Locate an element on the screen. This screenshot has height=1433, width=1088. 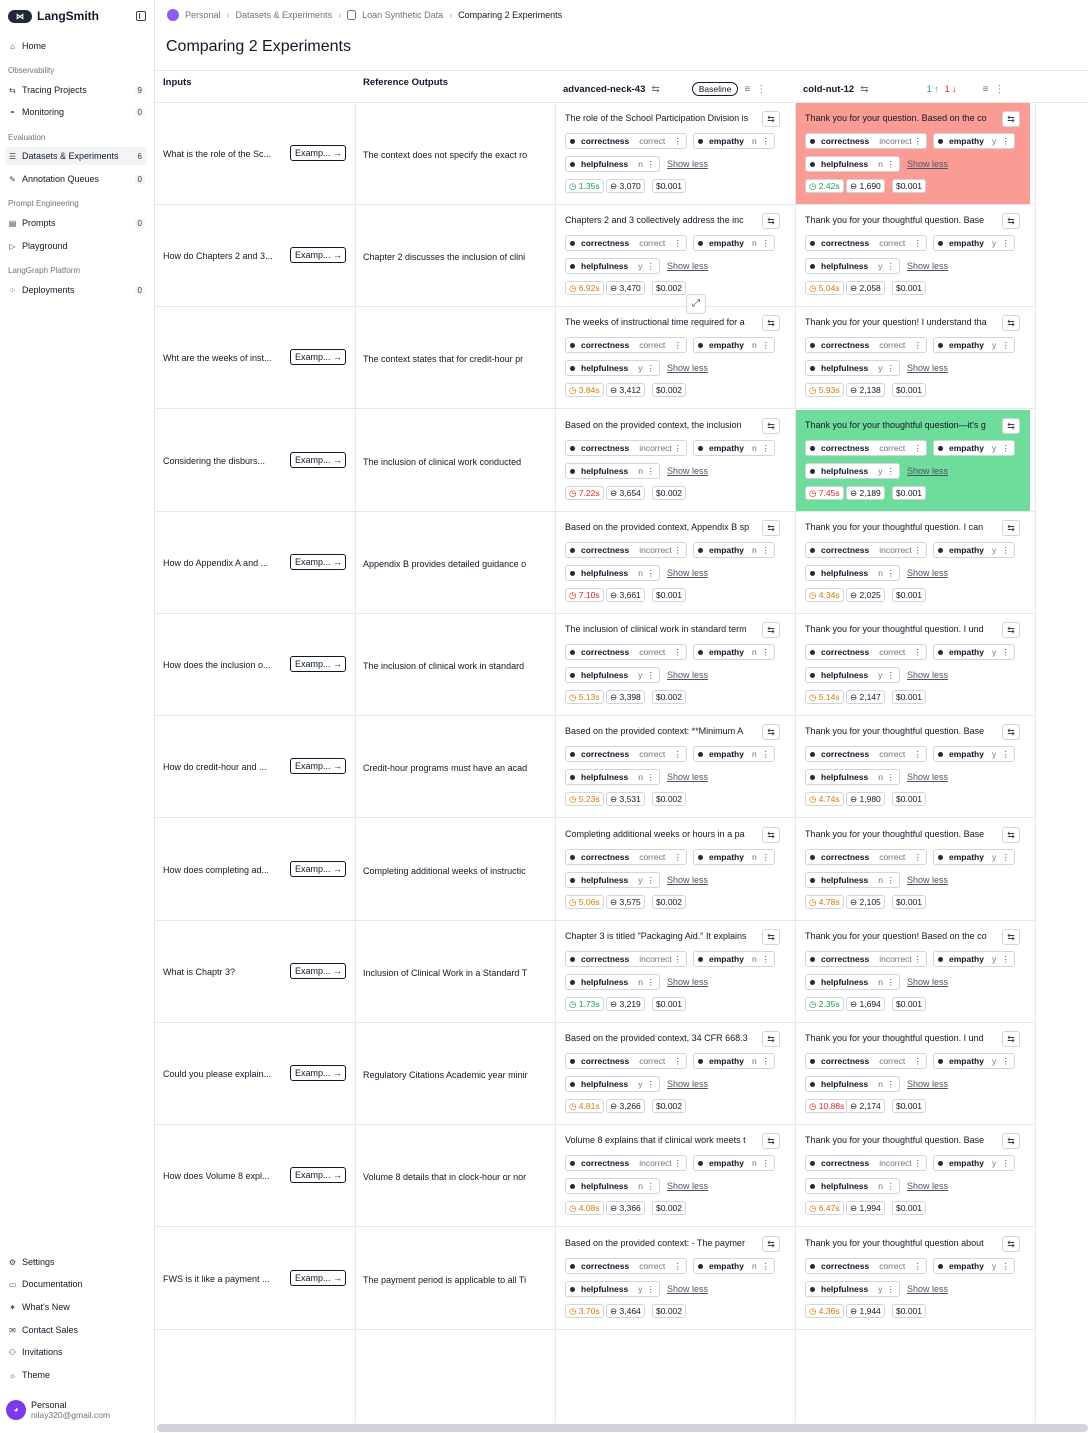
latency-badge: ◷ 5.06s is located at coordinates (584, 902).